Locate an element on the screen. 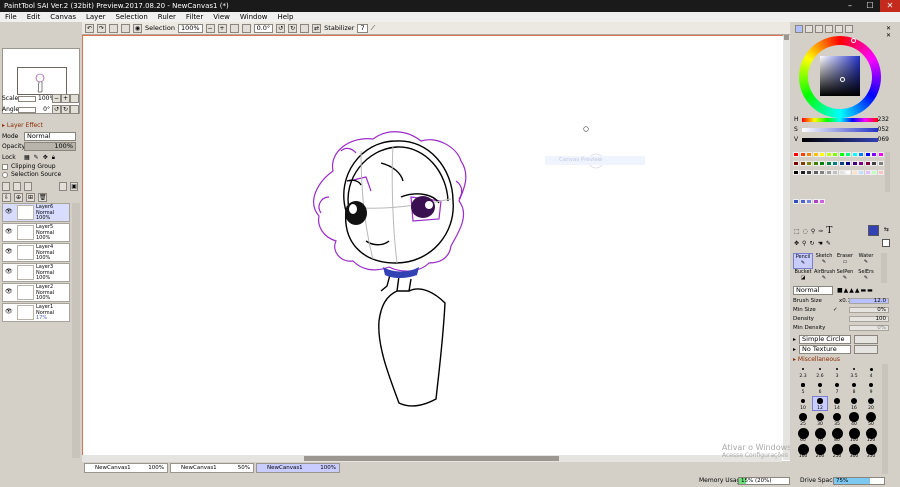 Image resolution: width=900 pixels, height=487 pixels. selection-source-row: Selection Source is located at coordinates (31, 174).